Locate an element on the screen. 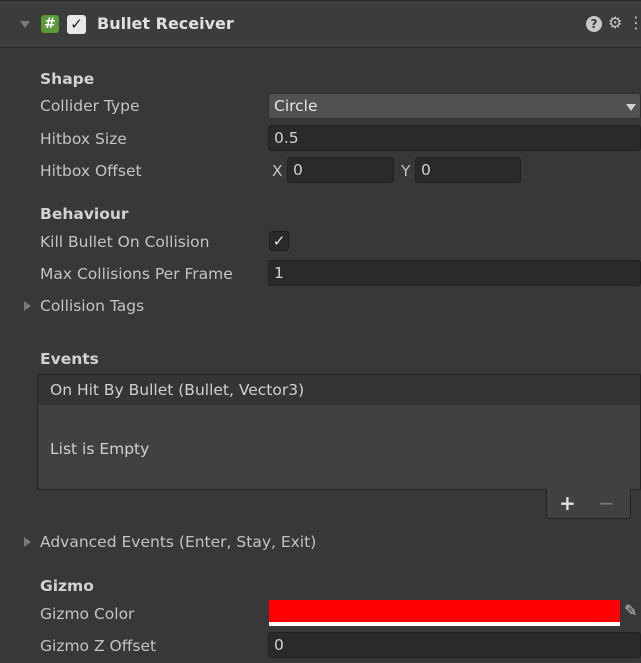 The image size is (641, 663). event-header: On Hit By Bullet (Bullet, Vector3) is located at coordinates (339, 390).